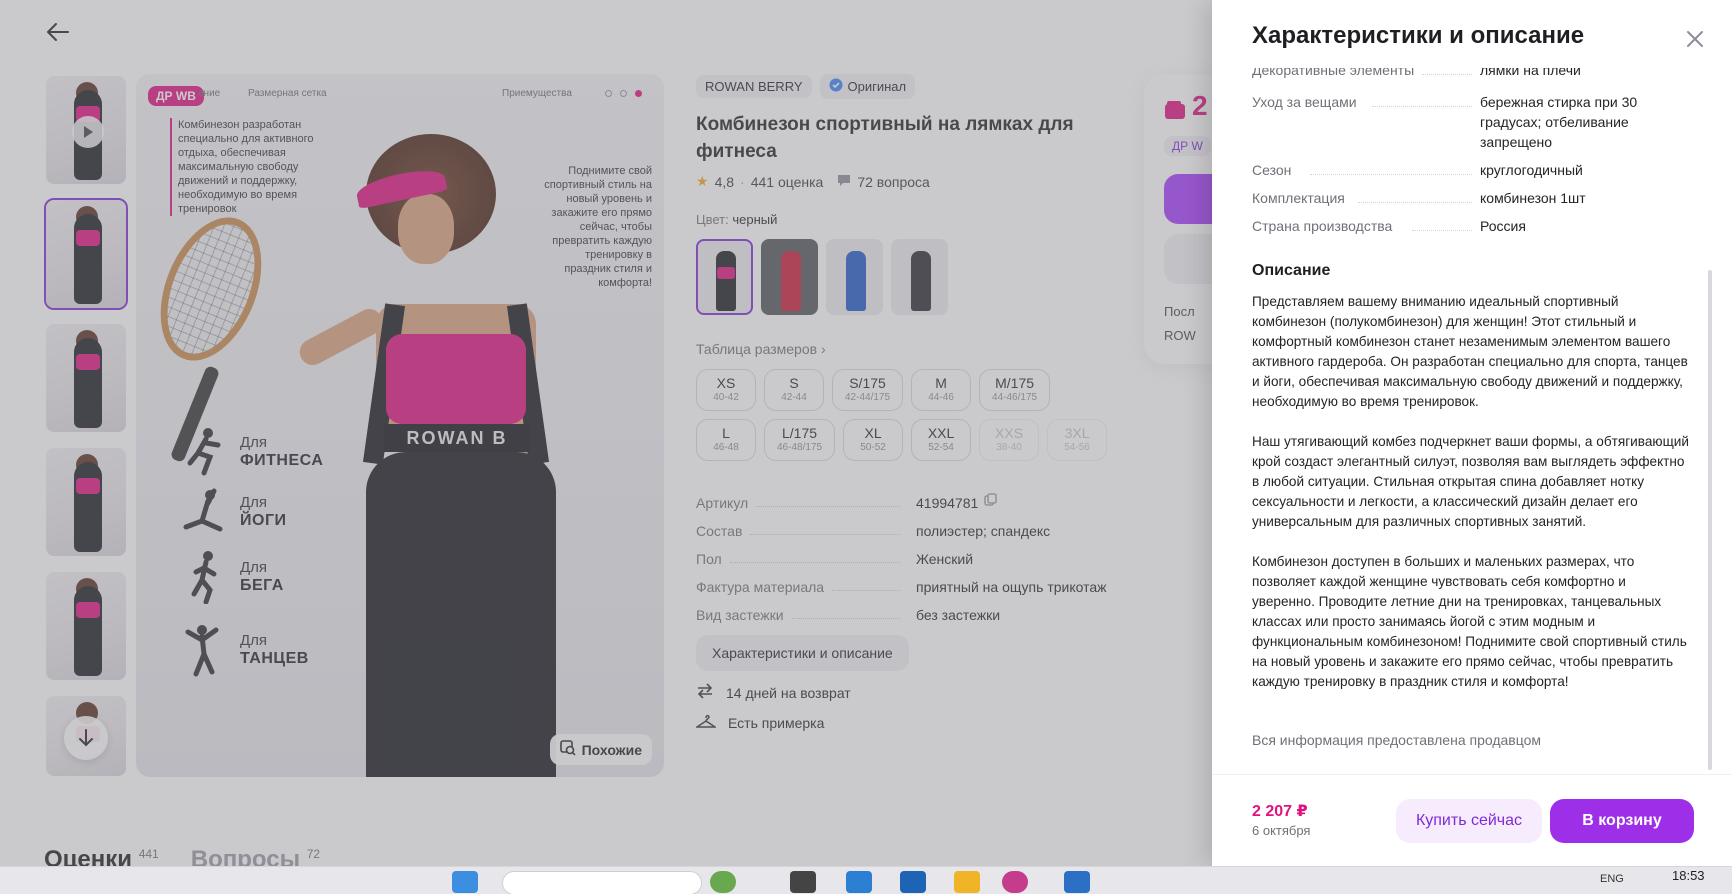 The height and width of the screenshot is (894, 1732). What do you see at coordinates (1397, 740) in the screenshot?
I see `seller-note: Вся информация предоставлена продавцом` at bounding box center [1397, 740].